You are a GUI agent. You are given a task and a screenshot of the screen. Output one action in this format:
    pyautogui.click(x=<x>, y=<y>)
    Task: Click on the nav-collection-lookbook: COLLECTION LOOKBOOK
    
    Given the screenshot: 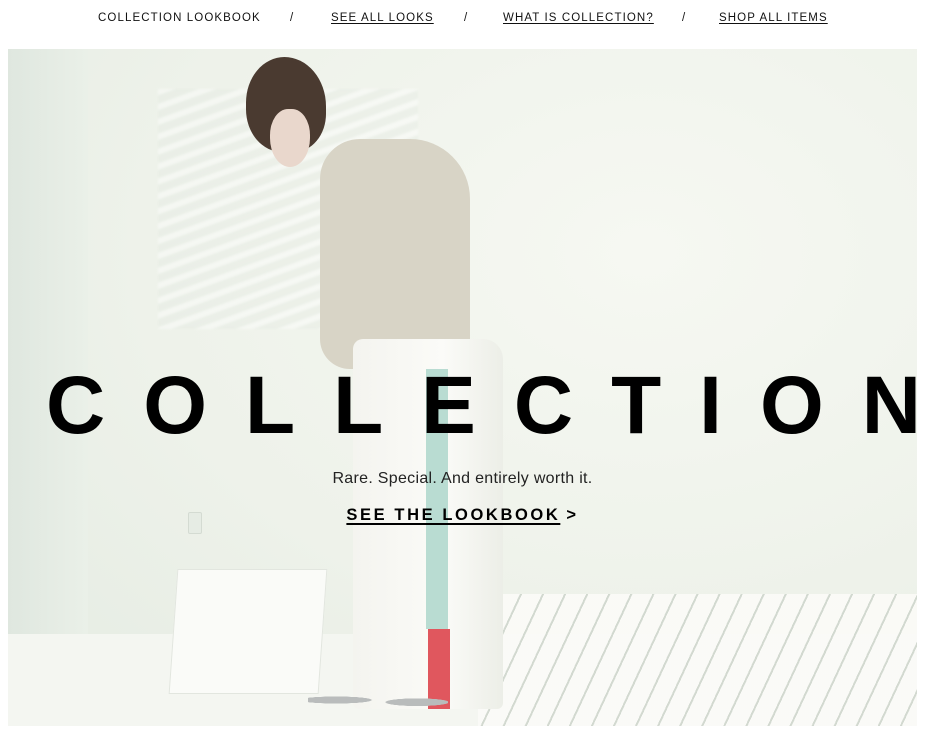 What is the action you would take?
    pyautogui.click(x=179, y=18)
    